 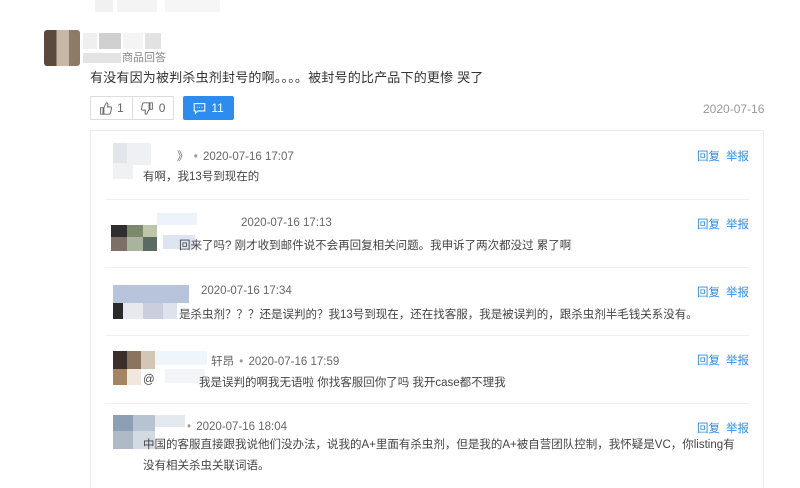 I want to click on previous-content-fade, so click(x=160, y=7).